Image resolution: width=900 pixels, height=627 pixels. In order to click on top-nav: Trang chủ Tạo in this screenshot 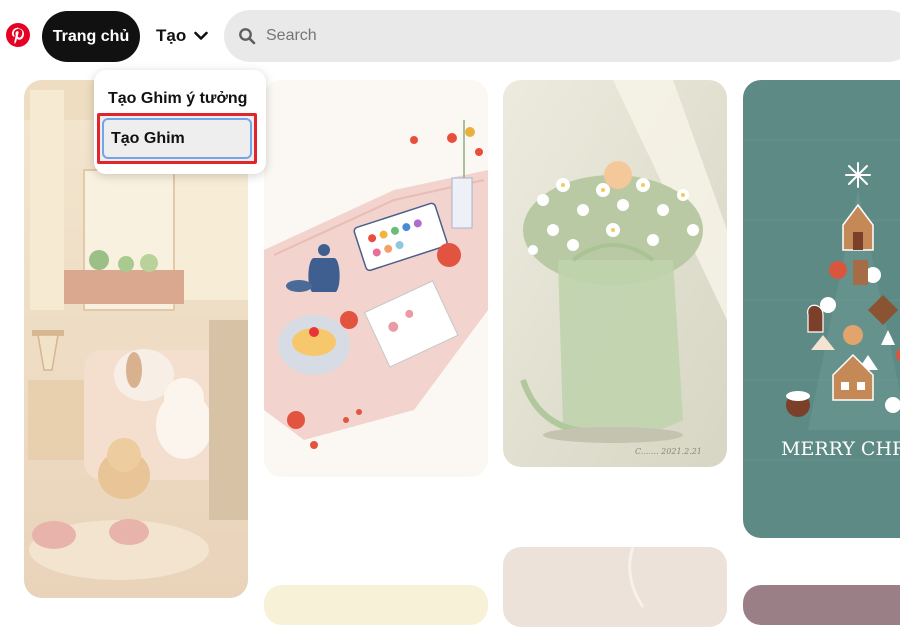, I will do `click(450, 36)`.